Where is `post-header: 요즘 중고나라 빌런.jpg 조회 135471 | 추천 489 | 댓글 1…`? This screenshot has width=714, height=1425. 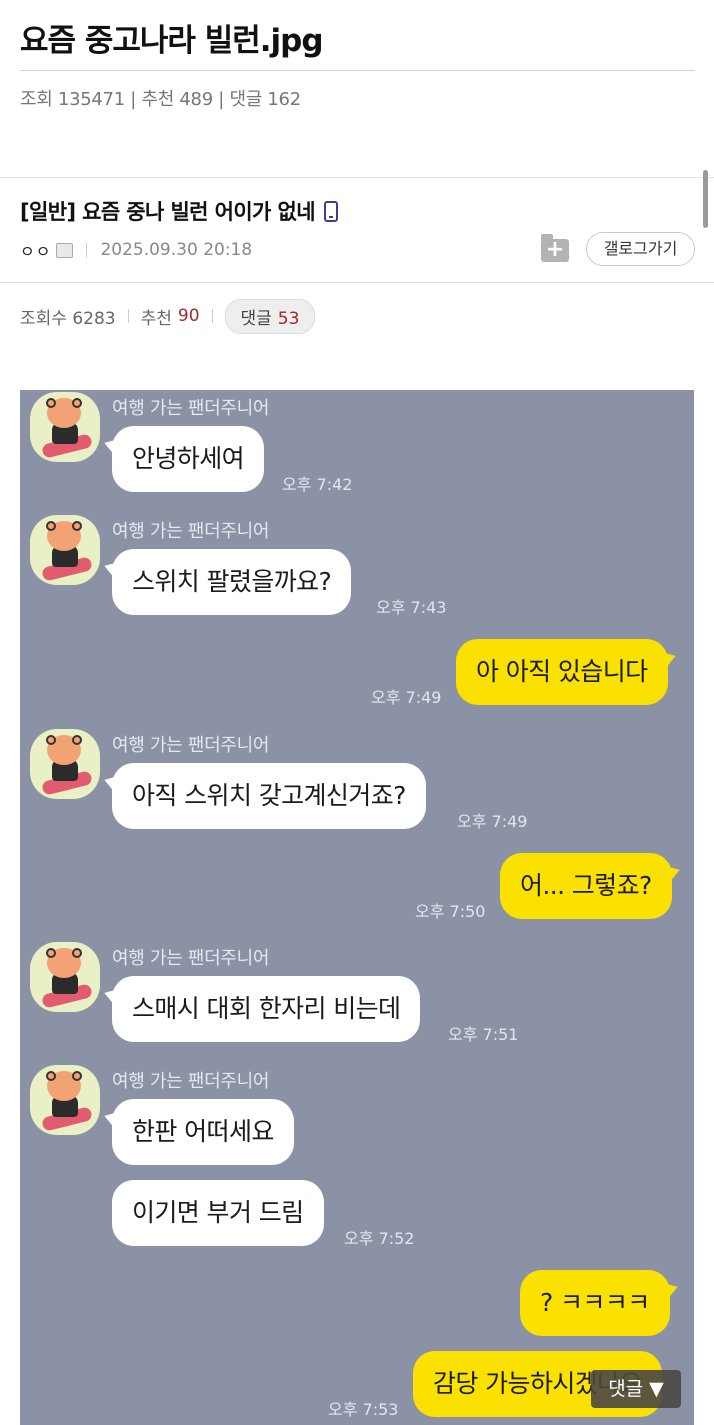
post-header: 요즘 중고나라 빌런.jpg 조회 135471 | 추천 489 | 댓글 1… is located at coordinates (357, 64).